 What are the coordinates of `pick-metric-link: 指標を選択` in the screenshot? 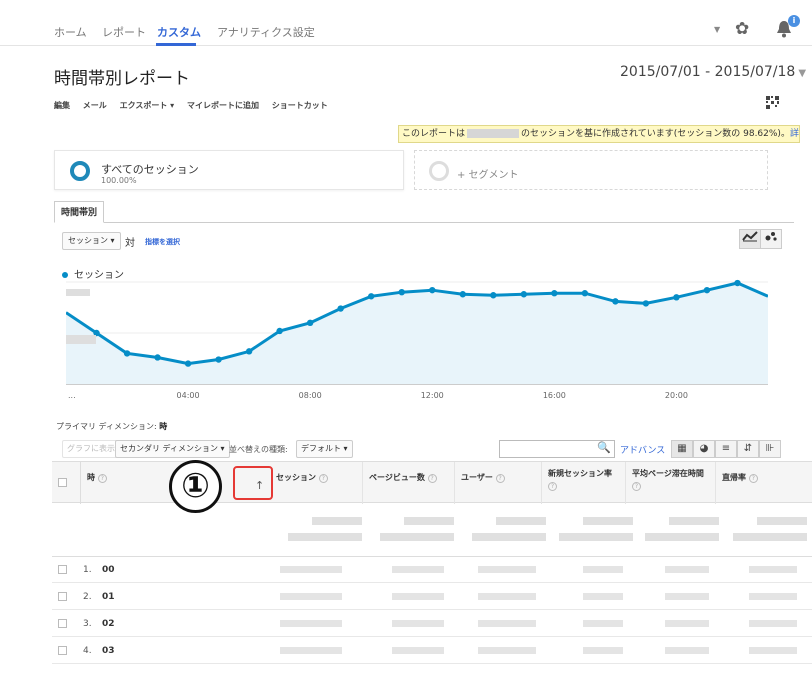 It's located at (162, 242).